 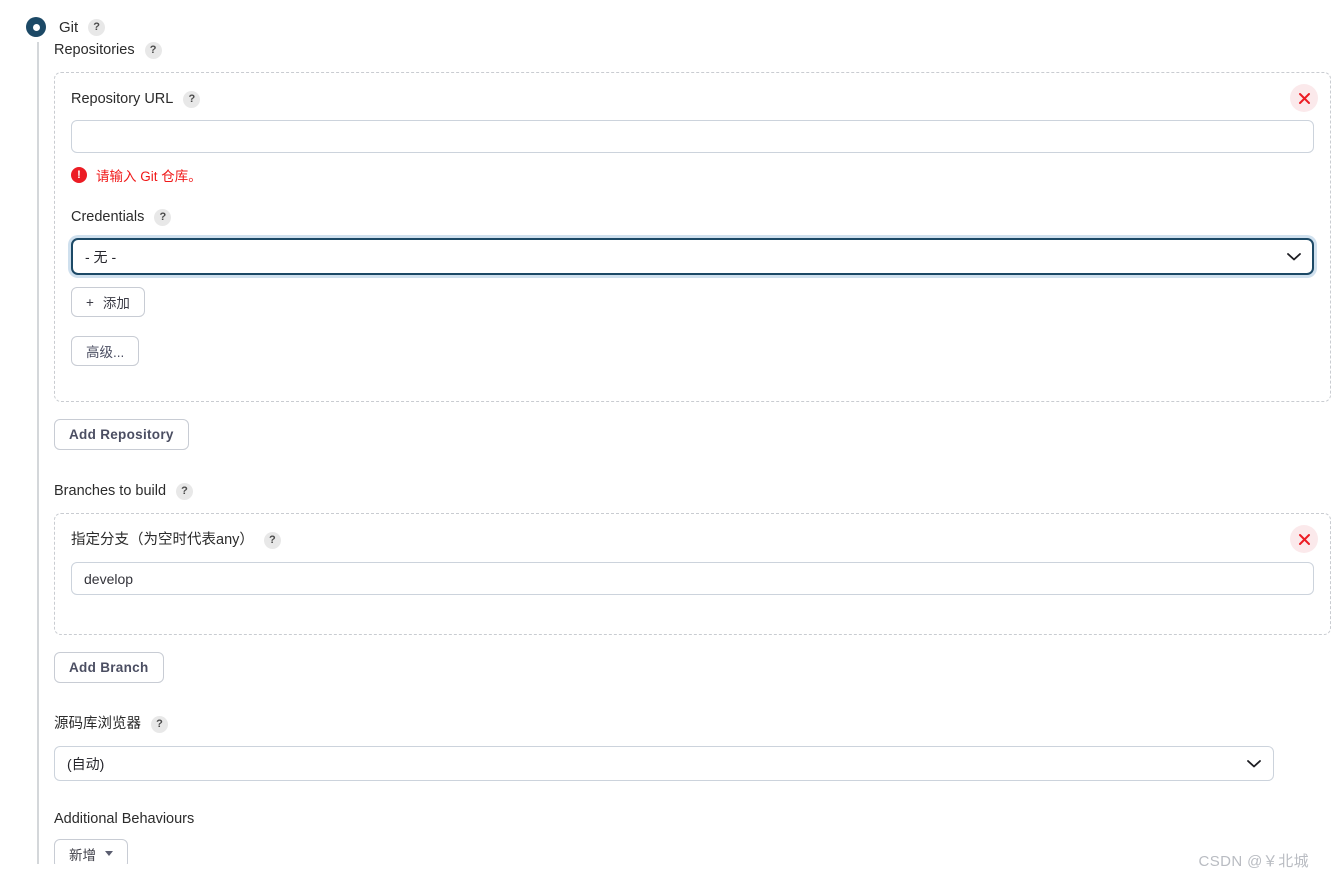 I want to click on add-credential-row: + 添加, so click(x=692, y=302).